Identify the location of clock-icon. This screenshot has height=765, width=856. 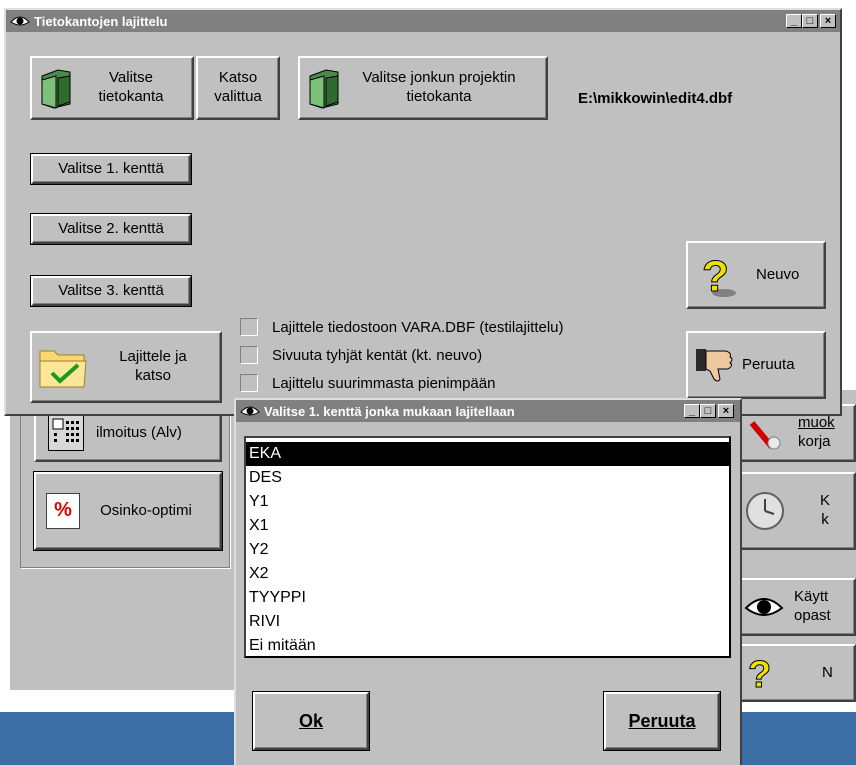
(765, 511).